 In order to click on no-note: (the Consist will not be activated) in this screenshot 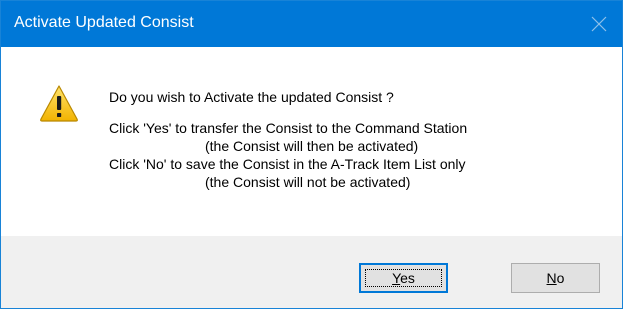, I will do `click(308, 182)`.